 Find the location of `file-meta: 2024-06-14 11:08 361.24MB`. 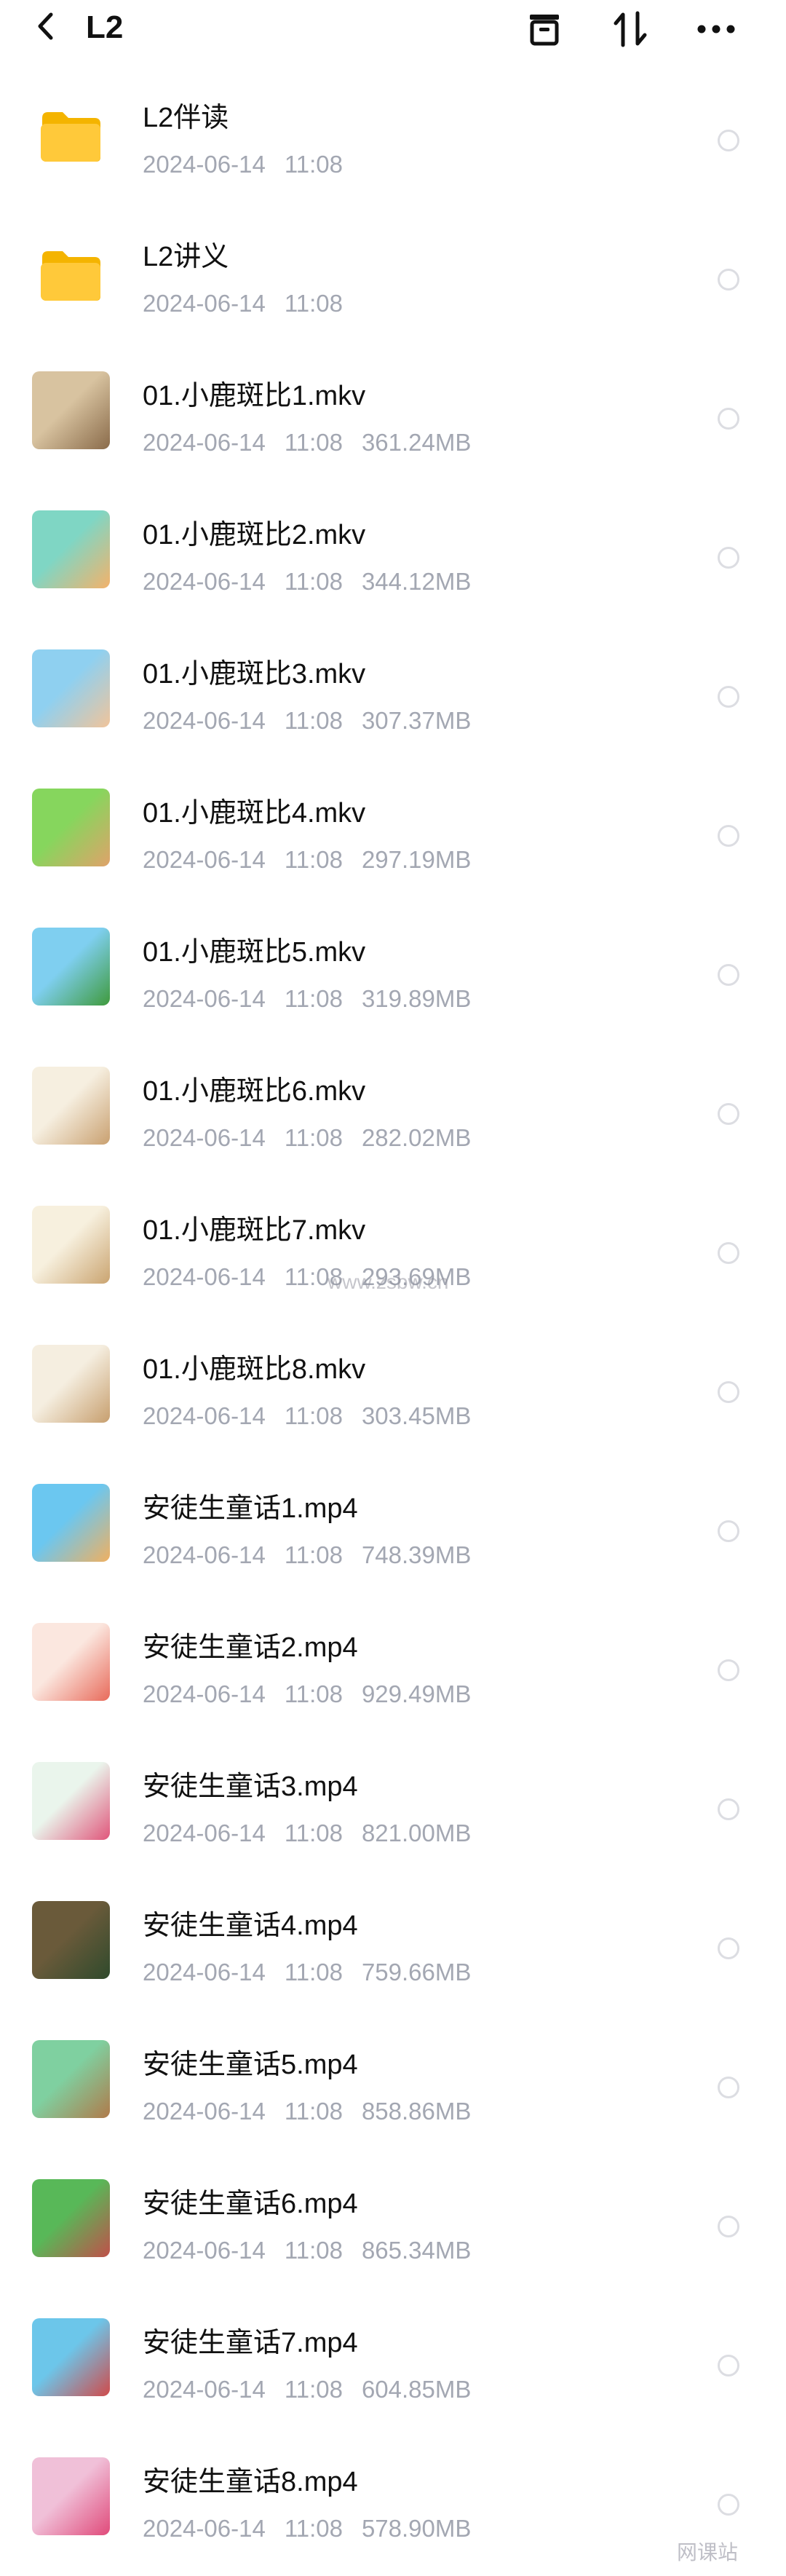

file-meta: 2024-06-14 11:08 361.24MB is located at coordinates (316, 442).